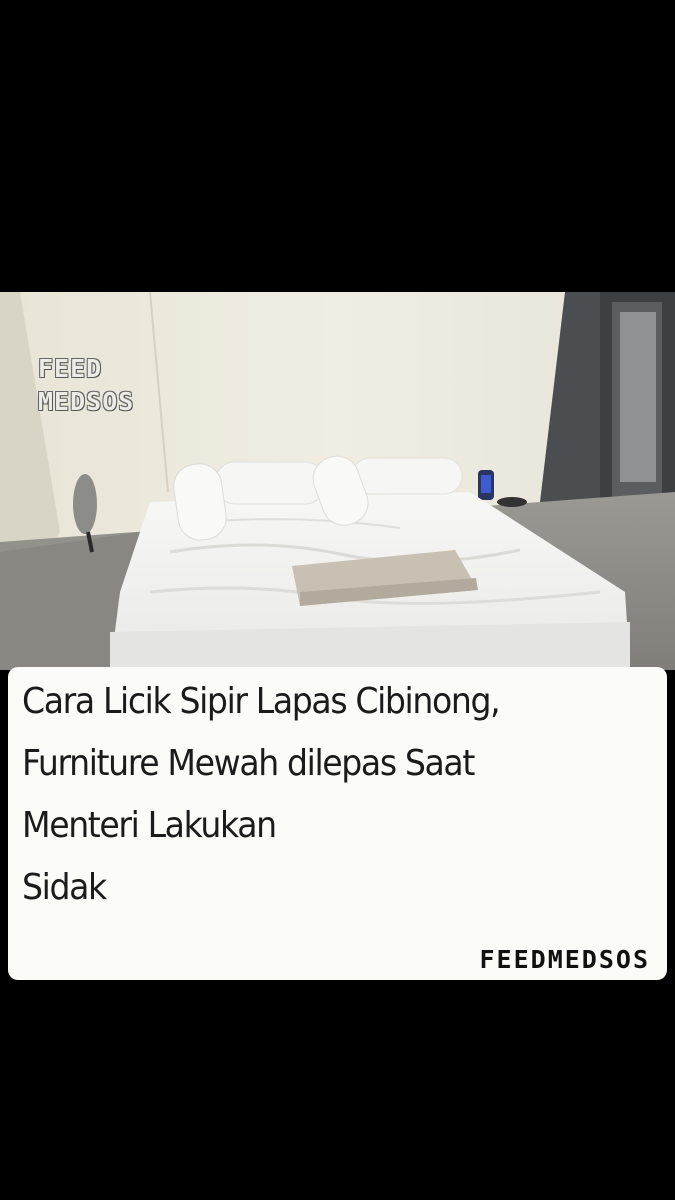 Image resolution: width=675 pixels, height=1200 pixels. What do you see at coordinates (248, 763) in the screenshot?
I see `headline-line: Furniture Mewah dilepas Saat` at bounding box center [248, 763].